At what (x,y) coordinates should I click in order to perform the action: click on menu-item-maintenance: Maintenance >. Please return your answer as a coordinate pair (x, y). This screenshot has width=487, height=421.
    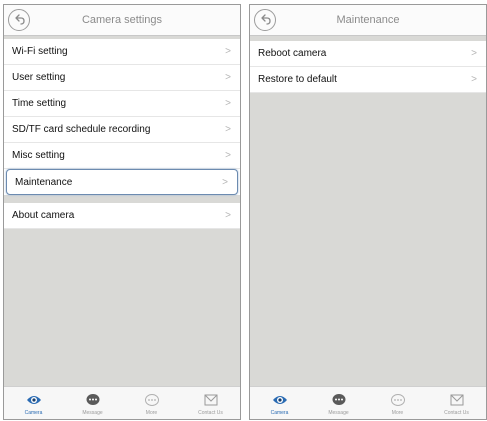
    Looking at the image, I should click on (122, 182).